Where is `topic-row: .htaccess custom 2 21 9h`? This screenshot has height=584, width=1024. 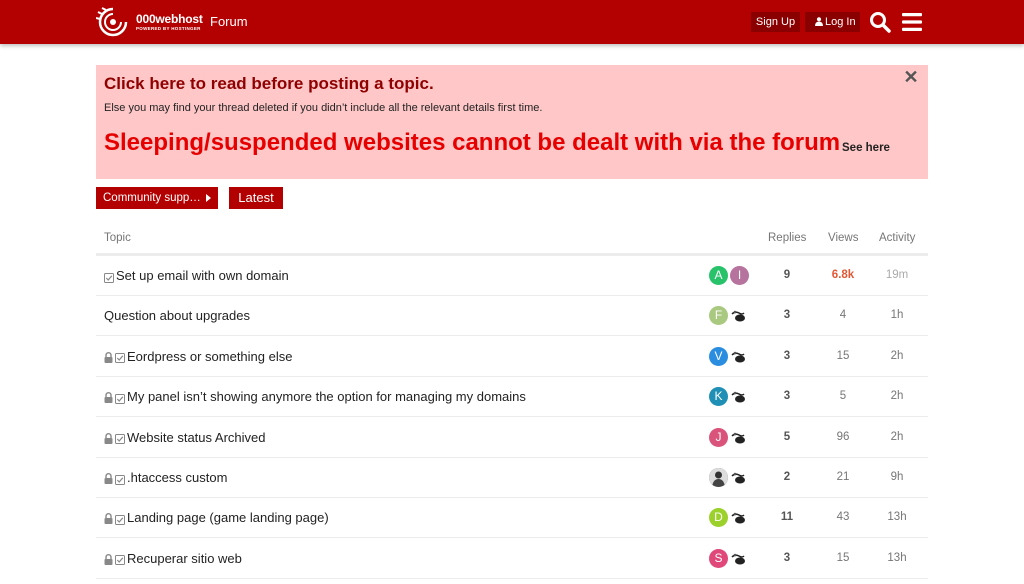 topic-row: .htaccess custom 2 21 9h is located at coordinates (512, 478).